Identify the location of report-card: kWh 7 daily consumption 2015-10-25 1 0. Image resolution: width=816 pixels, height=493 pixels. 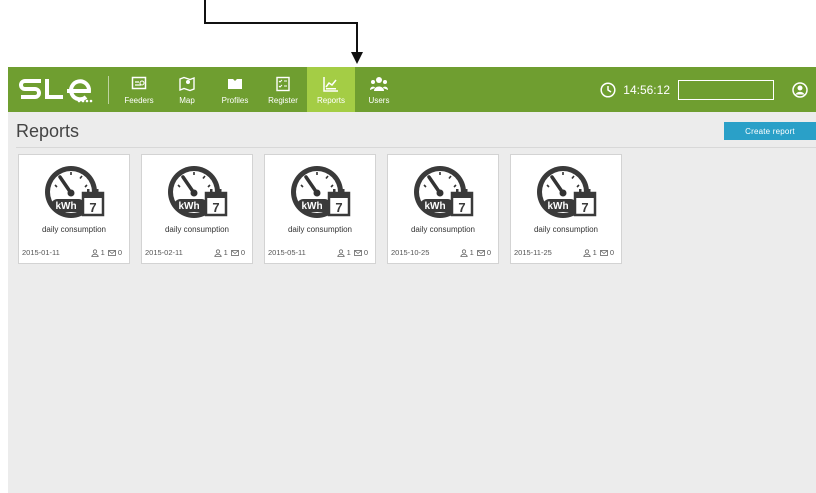
(443, 209).